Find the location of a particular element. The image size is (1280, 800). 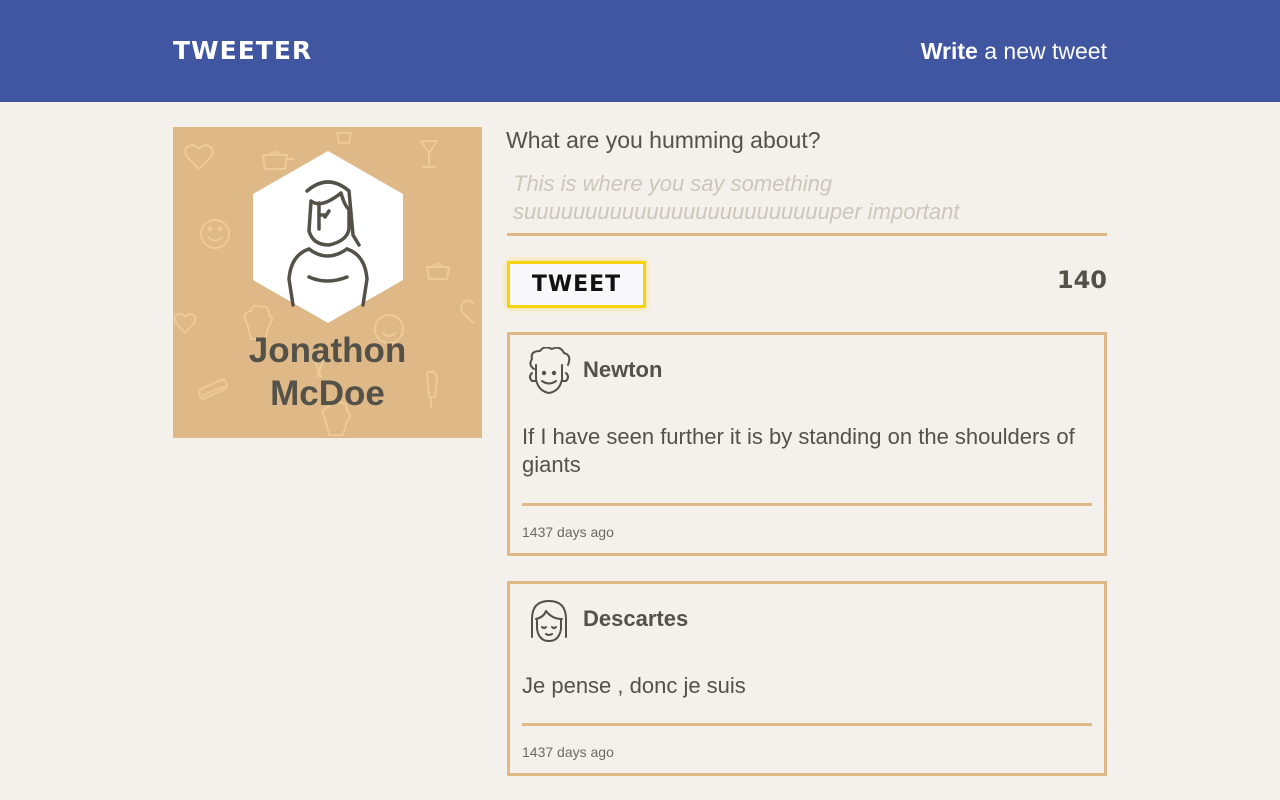

compose-label: What are you humming about? is located at coordinates (663, 140).